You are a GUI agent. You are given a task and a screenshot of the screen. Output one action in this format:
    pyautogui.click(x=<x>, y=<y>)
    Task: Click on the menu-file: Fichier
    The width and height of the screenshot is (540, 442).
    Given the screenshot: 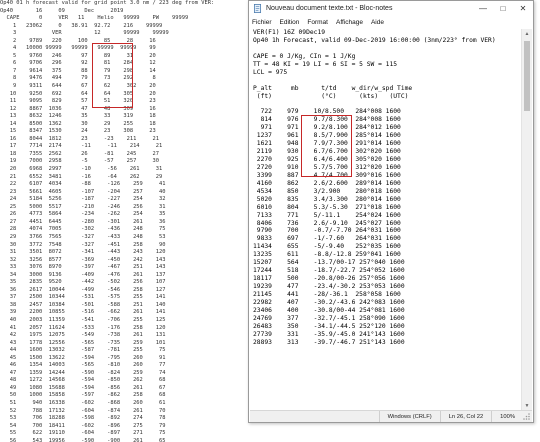 What is the action you would take?
    pyautogui.click(x=262, y=22)
    